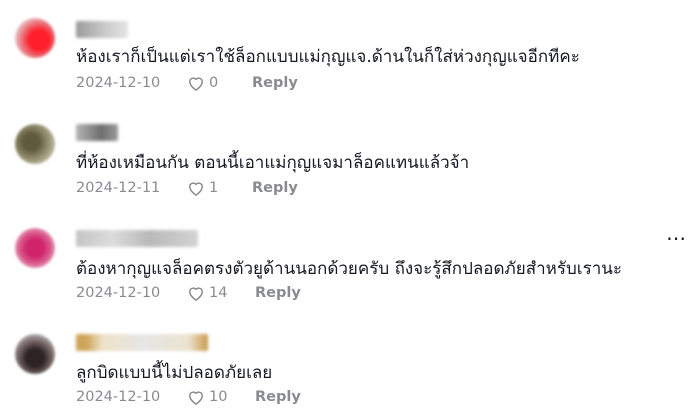  I want to click on comment-meta: 2024-12-10 0 Reply, so click(187, 83).